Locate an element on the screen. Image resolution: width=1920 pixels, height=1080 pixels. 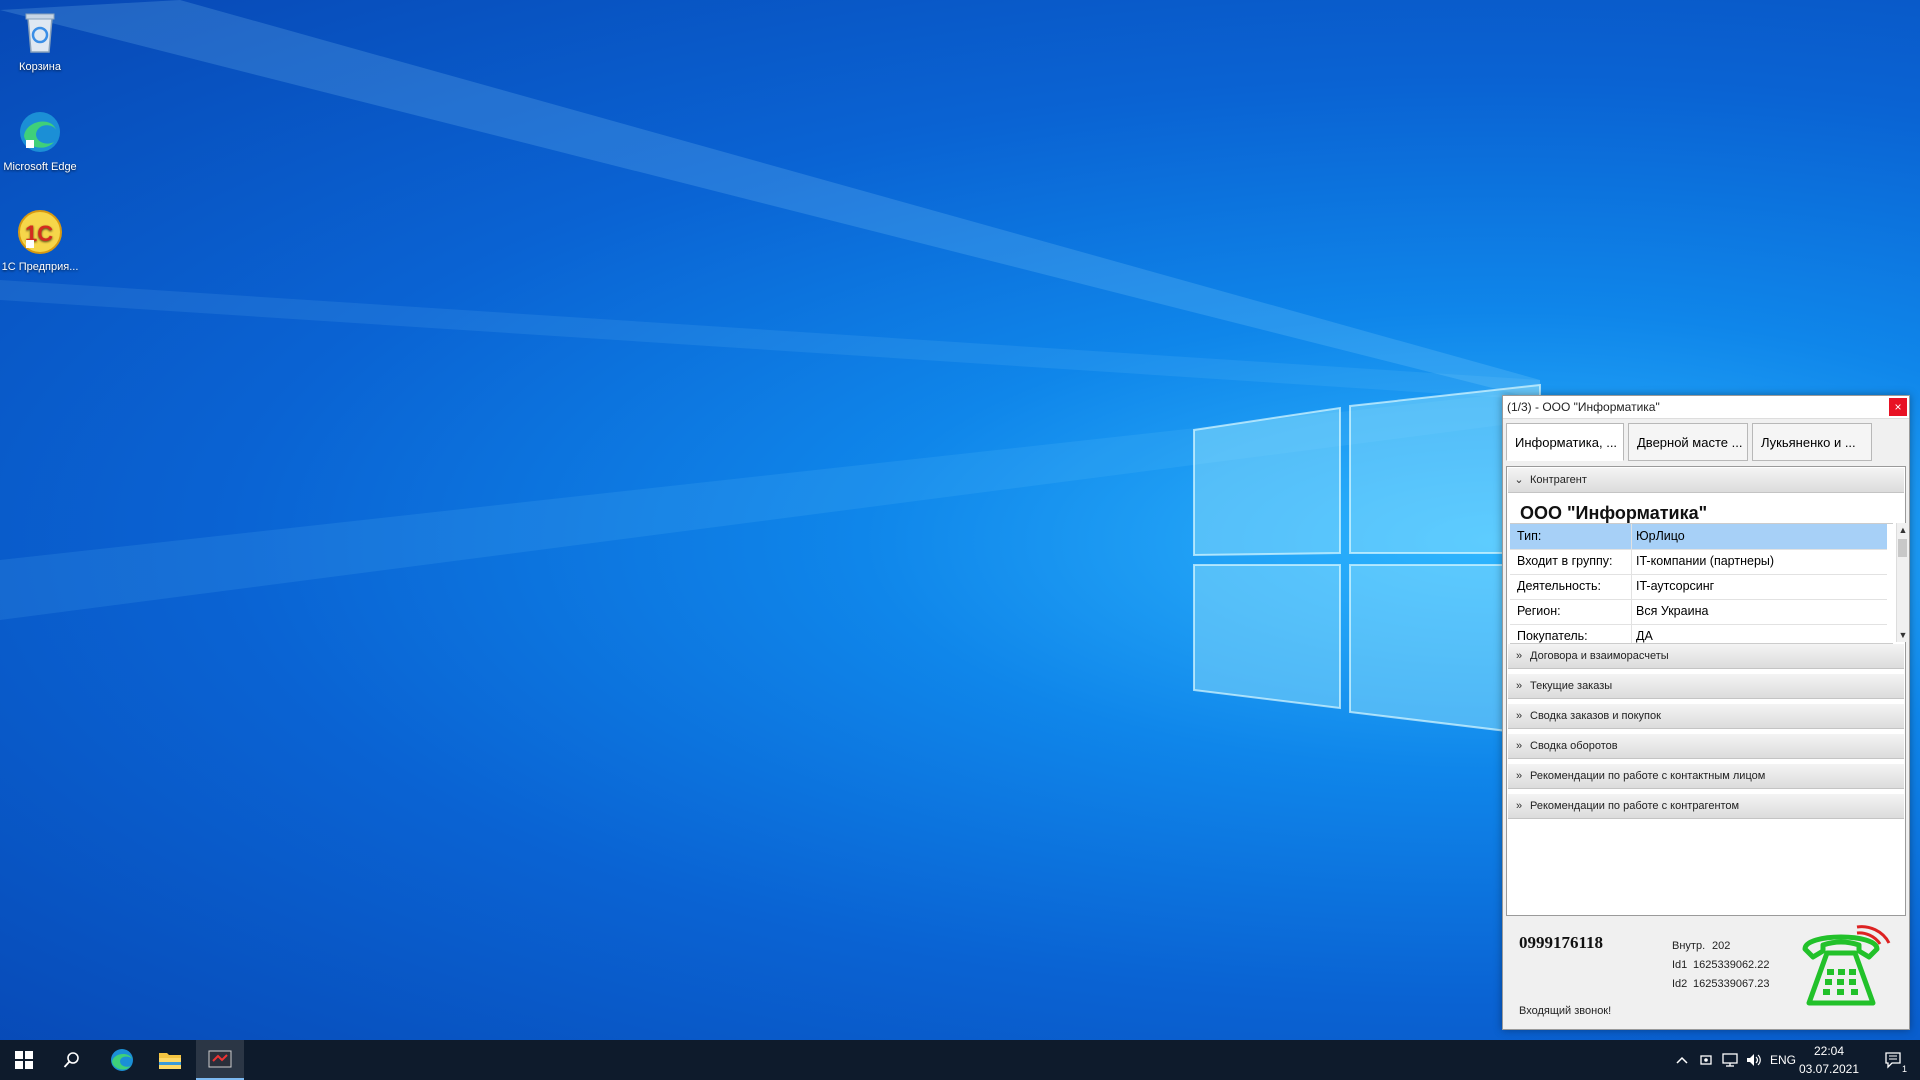
taskbar-explorer is located at coordinates (170, 1060).